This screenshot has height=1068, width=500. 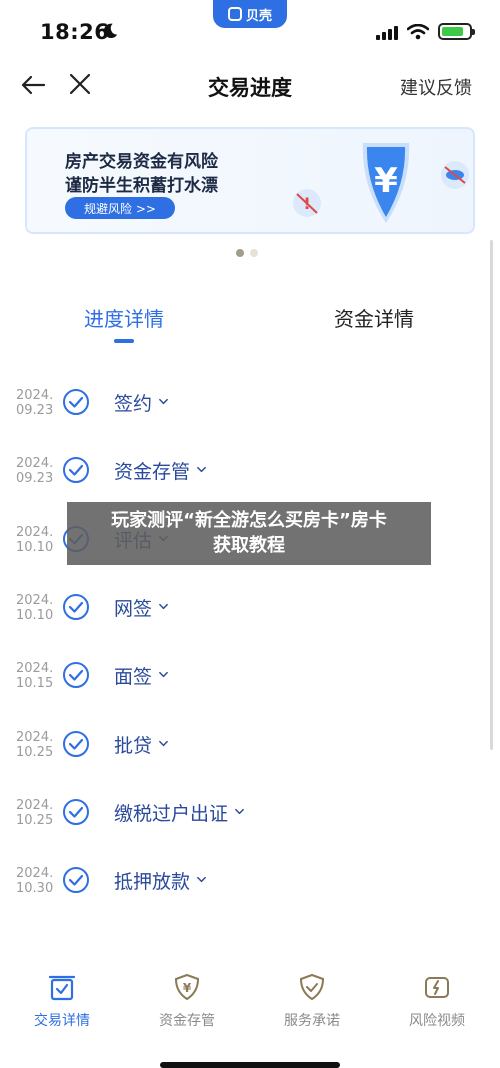 I want to click on bottom-nav-label: 资金存管, so click(x=187, y=1021).